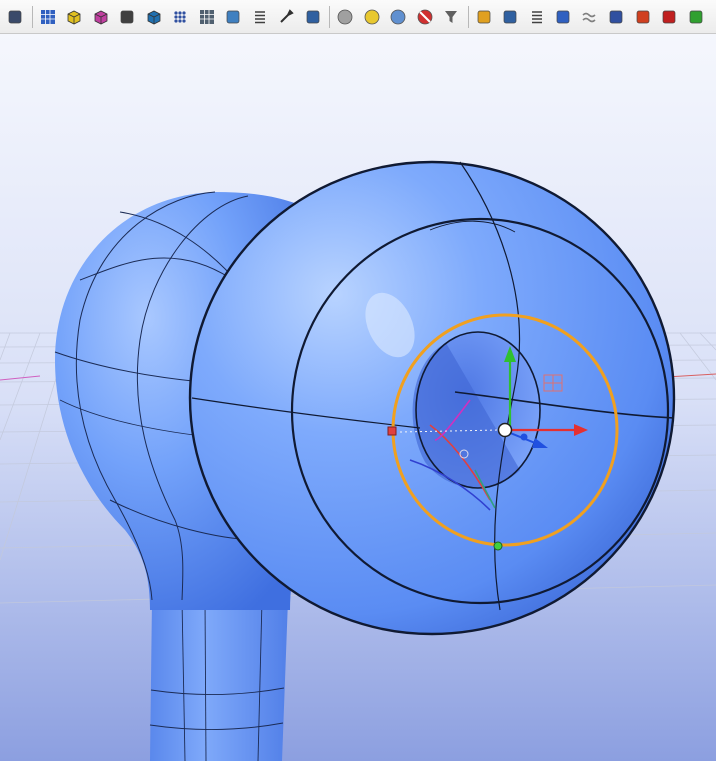 The image size is (716, 761). I want to click on grid-surface-icon, so click(48, 17).